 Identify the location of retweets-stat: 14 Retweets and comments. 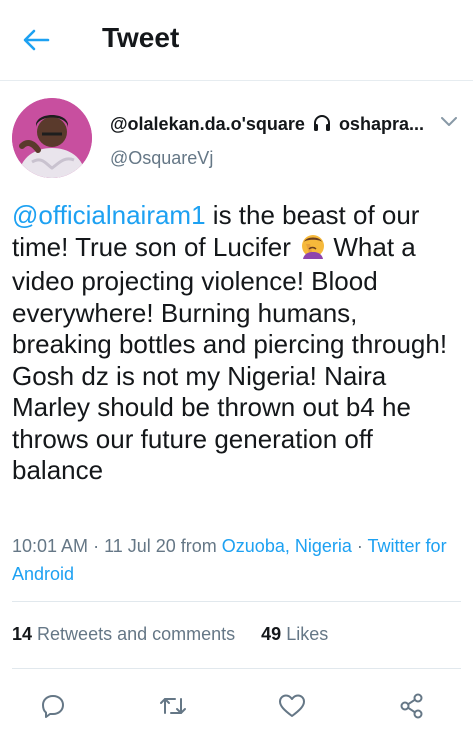
(123, 634).